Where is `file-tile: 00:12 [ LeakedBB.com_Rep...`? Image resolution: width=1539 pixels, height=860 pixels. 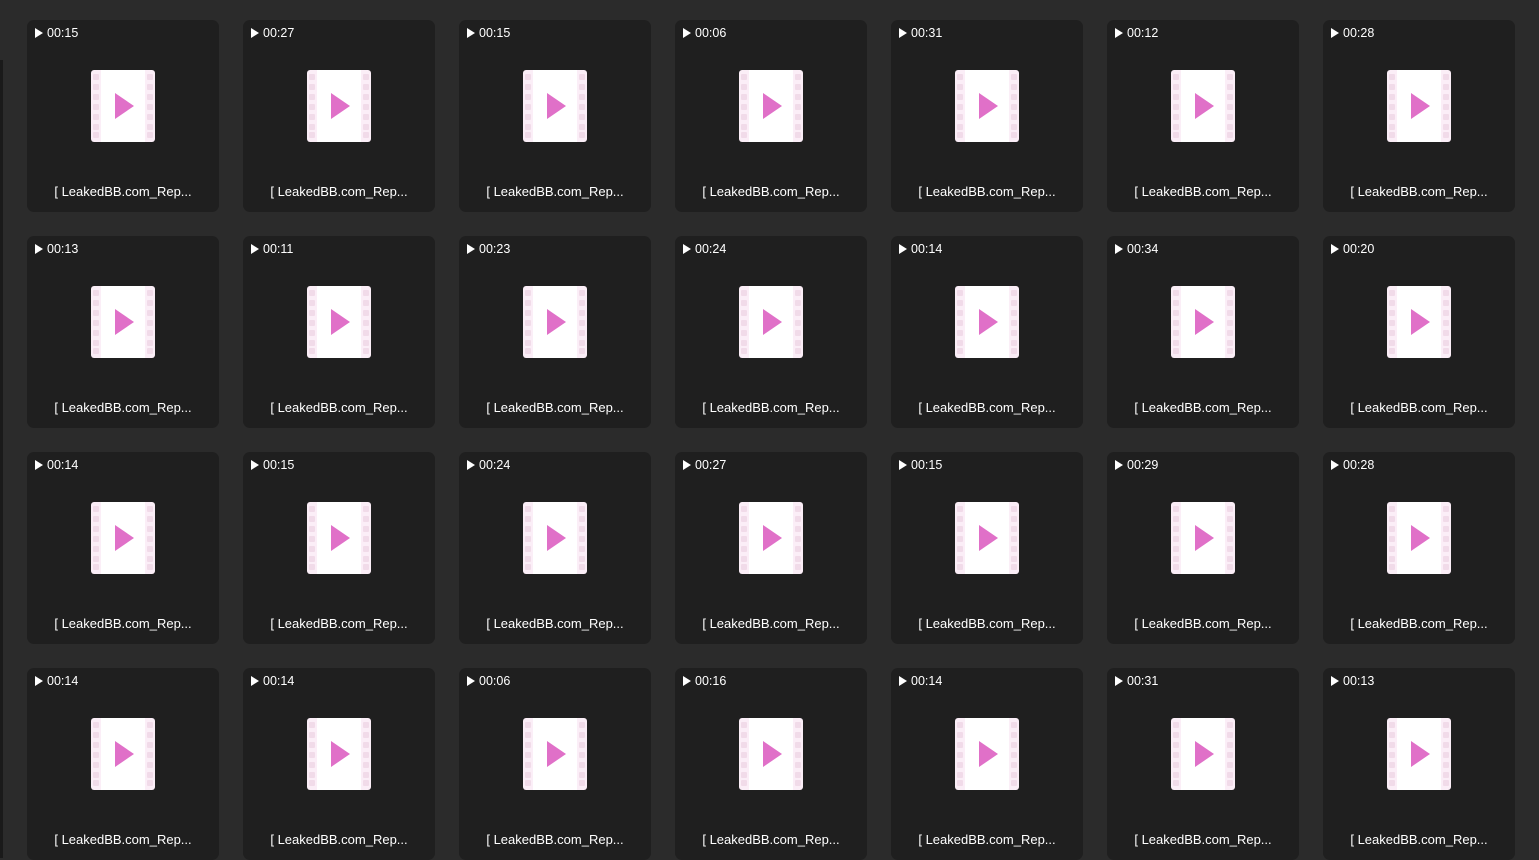 file-tile: 00:12 [ LeakedBB.com_Rep... is located at coordinates (1203, 116).